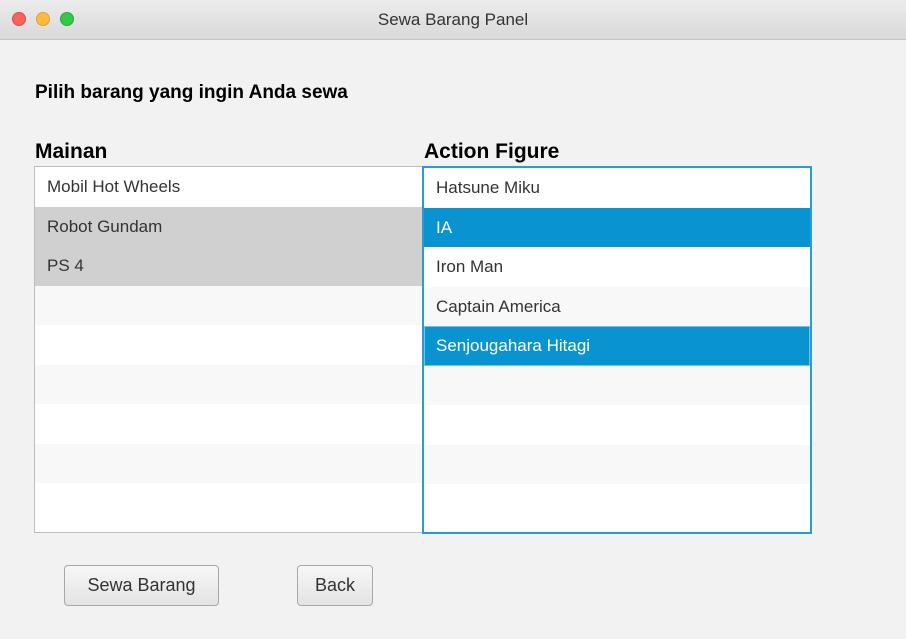  I want to click on mainan-item: Robot Gundam, so click(228, 226).